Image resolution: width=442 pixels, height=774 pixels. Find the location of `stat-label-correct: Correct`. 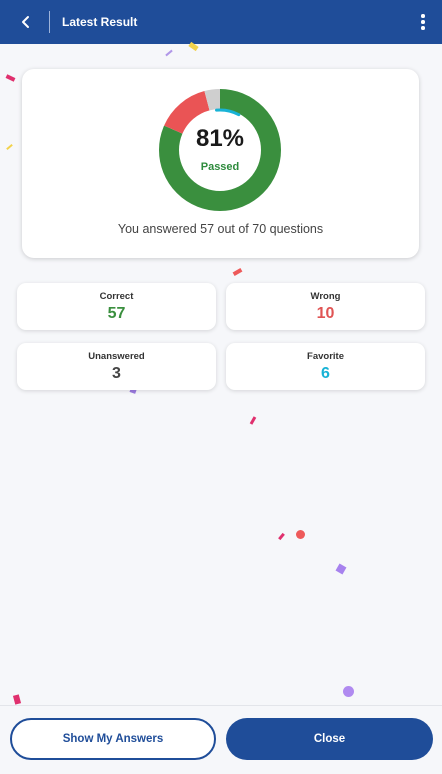

stat-label-correct: Correct is located at coordinates (116, 296).